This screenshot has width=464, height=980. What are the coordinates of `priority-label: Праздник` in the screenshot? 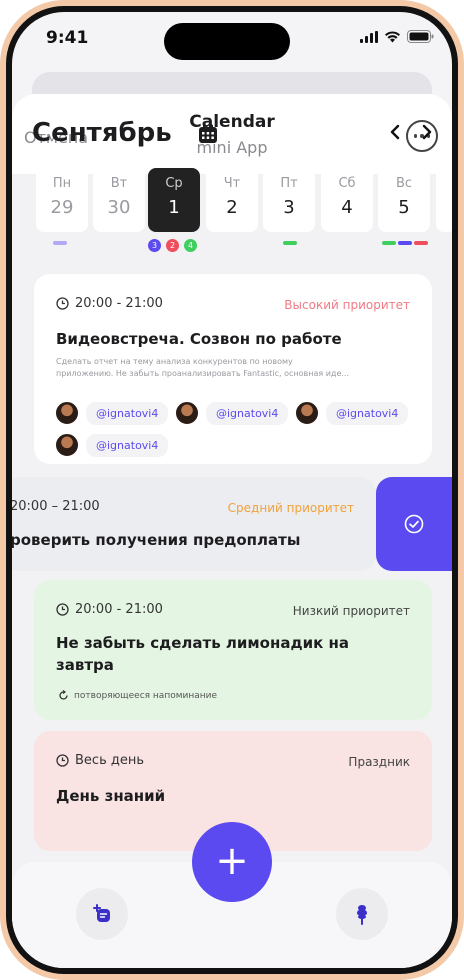 It's located at (379, 762).